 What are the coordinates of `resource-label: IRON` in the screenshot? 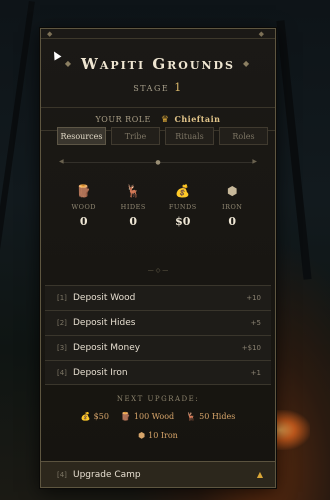 It's located at (232, 207).